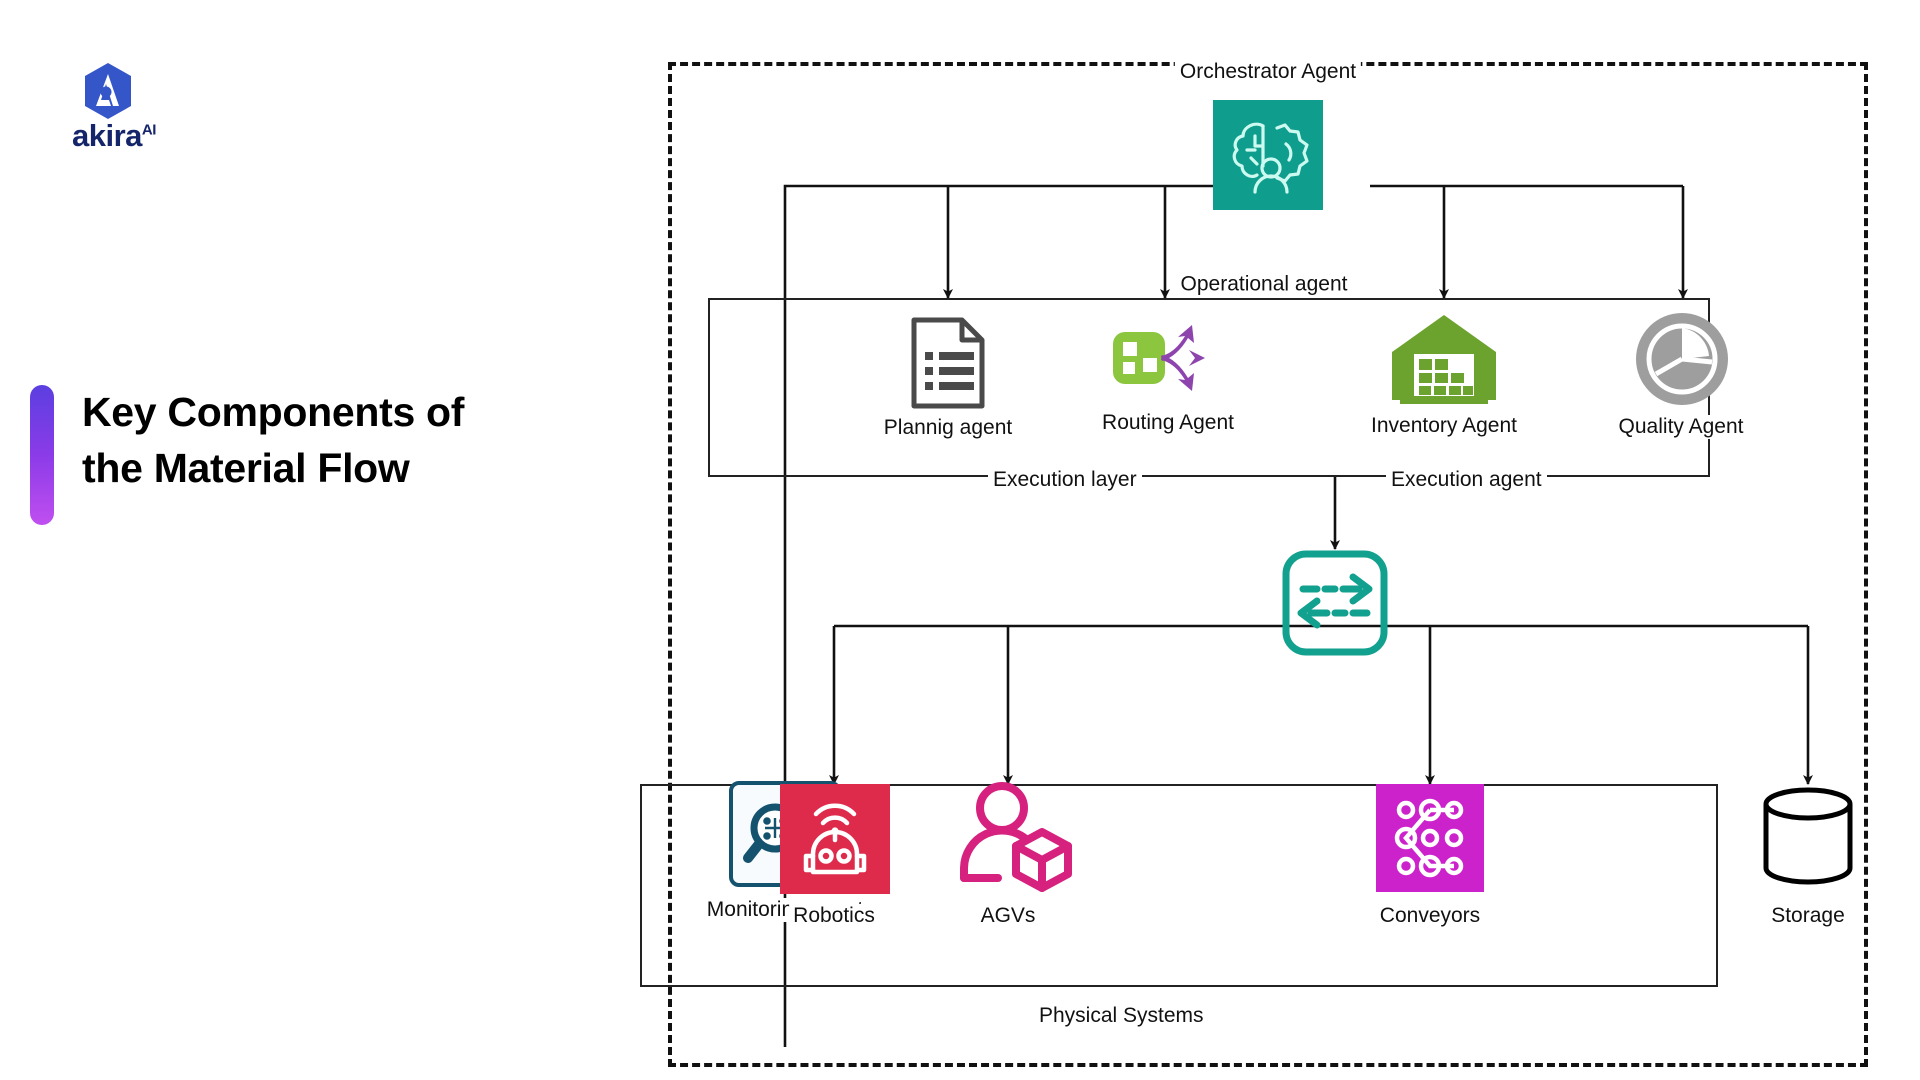  What do you see at coordinates (1681, 427) in the screenshot?
I see `quality-agent-label: Quality Agent` at bounding box center [1681, 427].